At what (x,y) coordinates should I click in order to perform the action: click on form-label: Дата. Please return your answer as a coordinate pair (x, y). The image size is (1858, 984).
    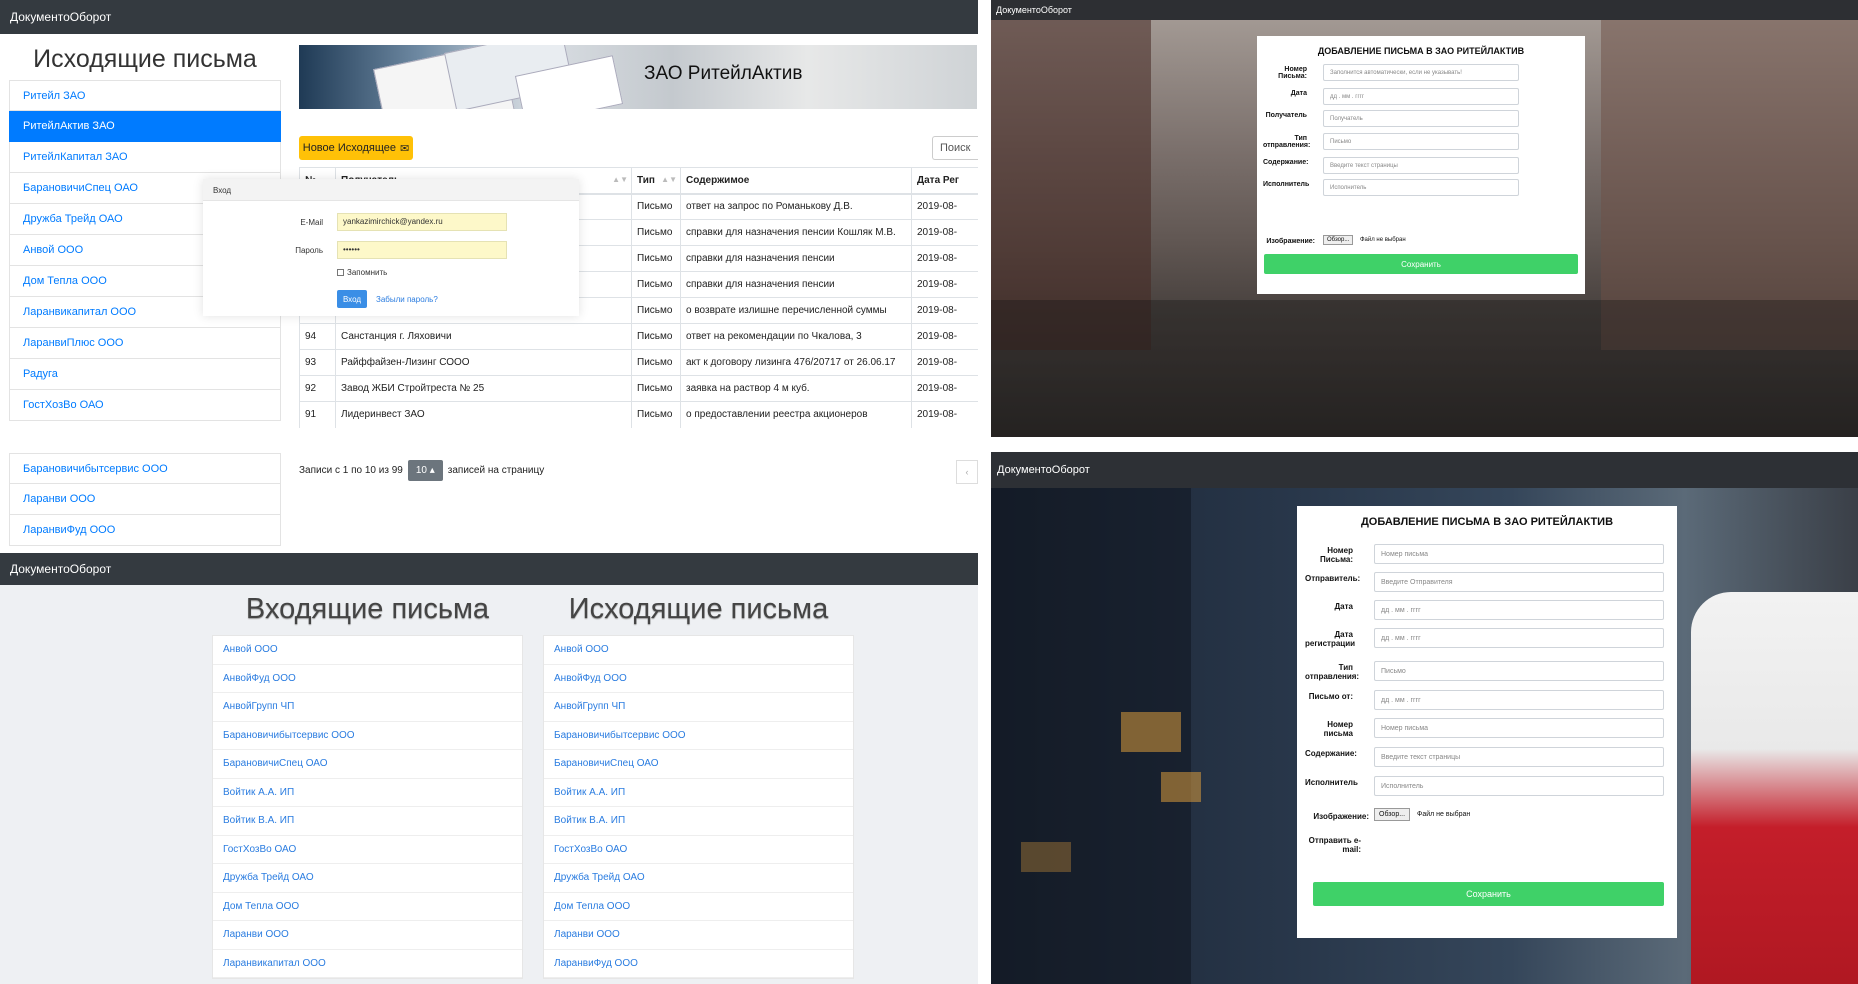
    Looking at the image, I should click on (1298, 93).